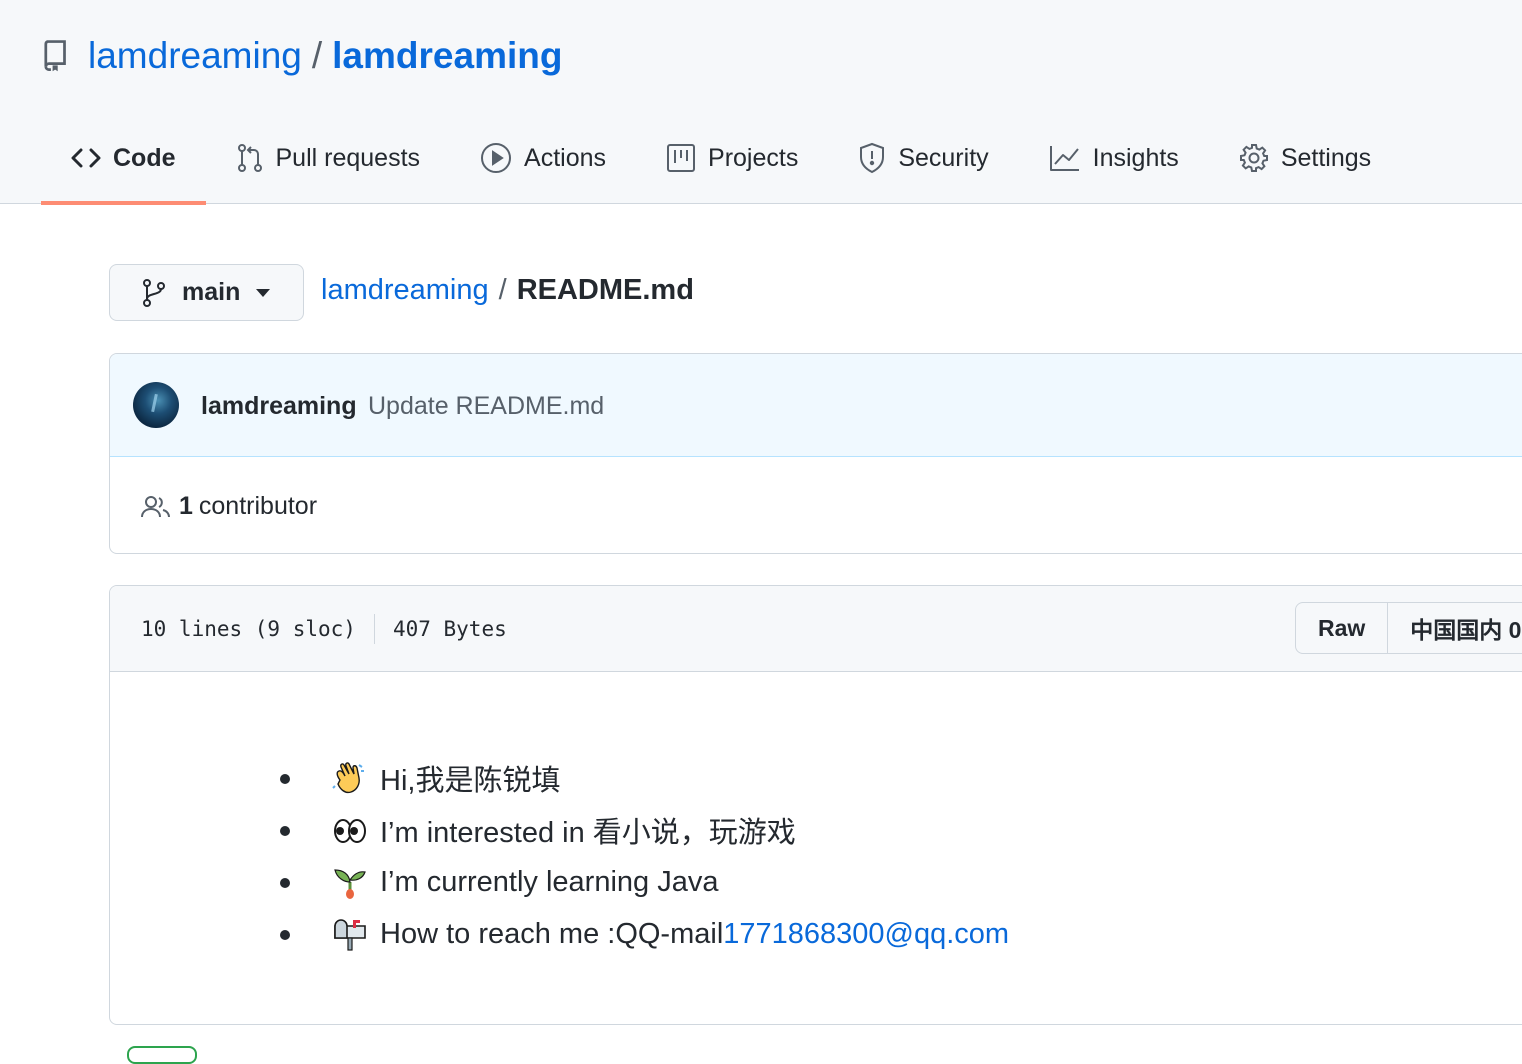  I want to click on file-info: 10 lines (9 sloc) 407 Bytes, so click(324, 629).